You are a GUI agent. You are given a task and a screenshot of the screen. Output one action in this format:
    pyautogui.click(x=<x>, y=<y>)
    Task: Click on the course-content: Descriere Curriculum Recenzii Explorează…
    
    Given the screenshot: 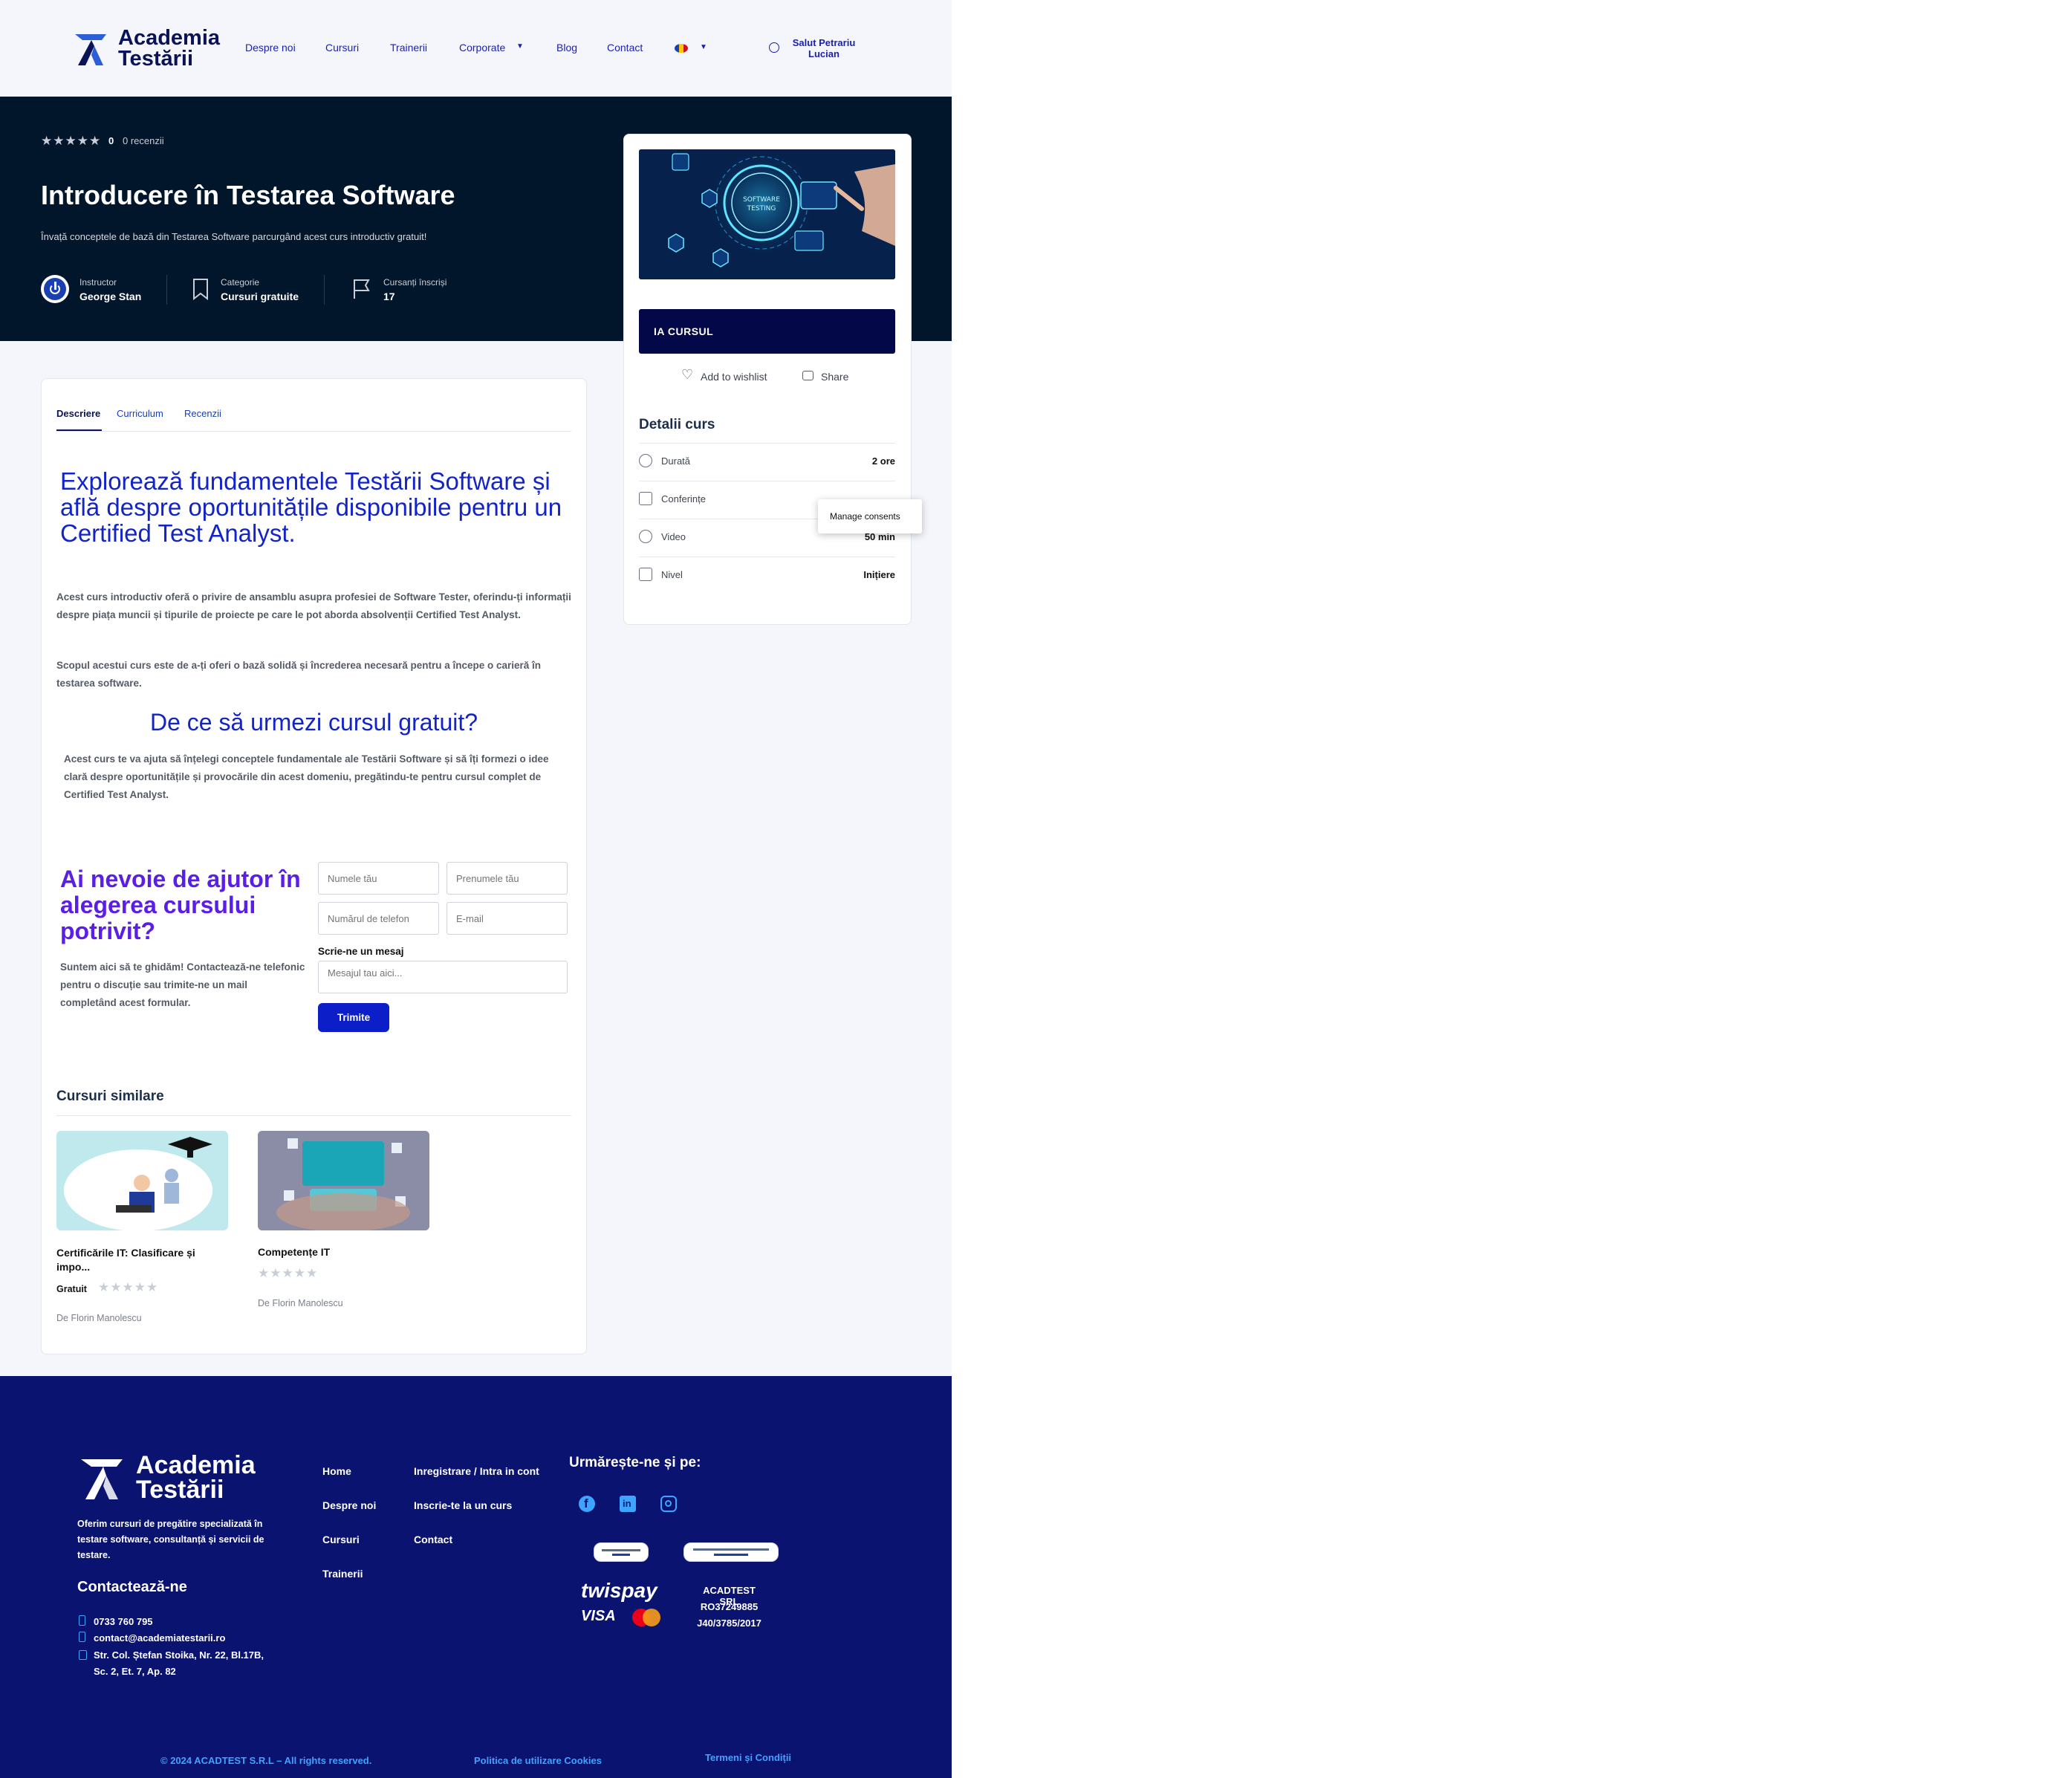 What is the action you would take?
    pyautogui.click(x=314, y=866)
    